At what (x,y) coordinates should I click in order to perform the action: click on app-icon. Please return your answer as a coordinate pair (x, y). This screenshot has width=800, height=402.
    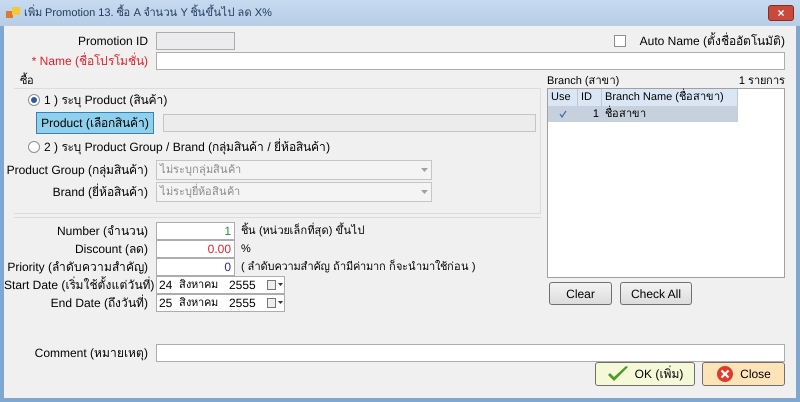
    Looking at the image, I should click on (13, 13).